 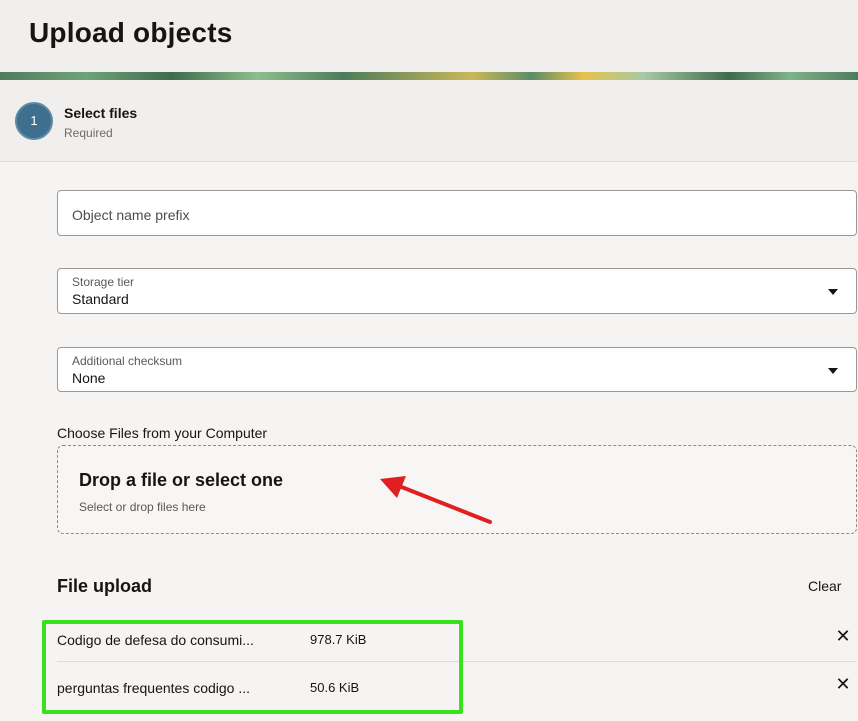 What do you see at coordinates (429, 76) in the screenshot?
I see `decorative-banner` at bounding box center [429, 76].